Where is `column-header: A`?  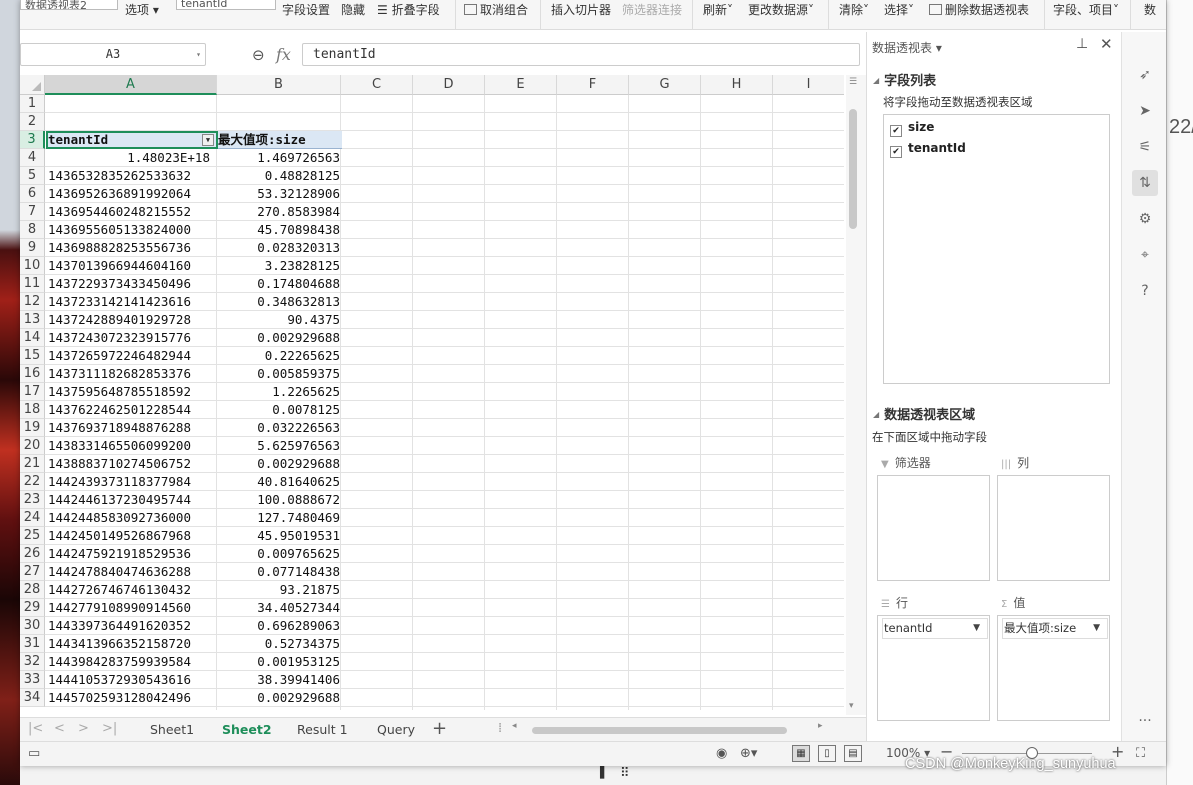 column-header: A is located at coordinates (131, 85).